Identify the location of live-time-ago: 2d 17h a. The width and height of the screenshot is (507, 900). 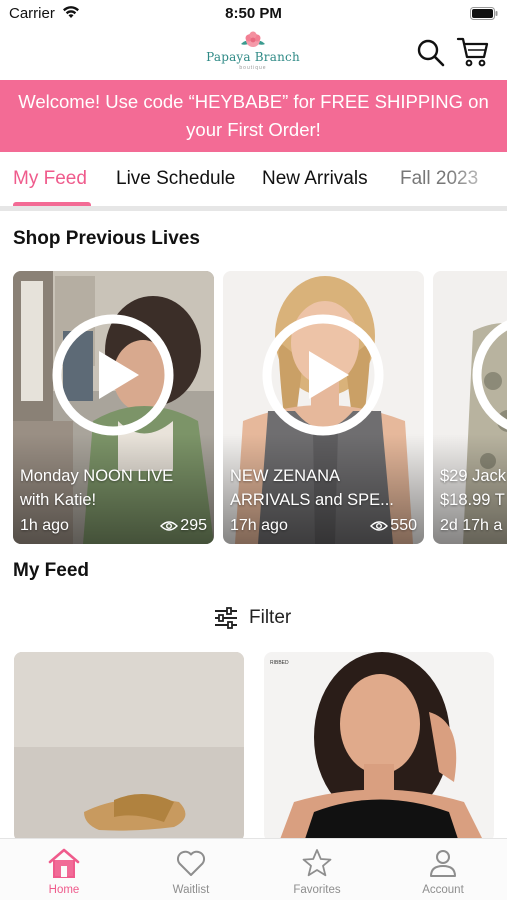
(471, 525).